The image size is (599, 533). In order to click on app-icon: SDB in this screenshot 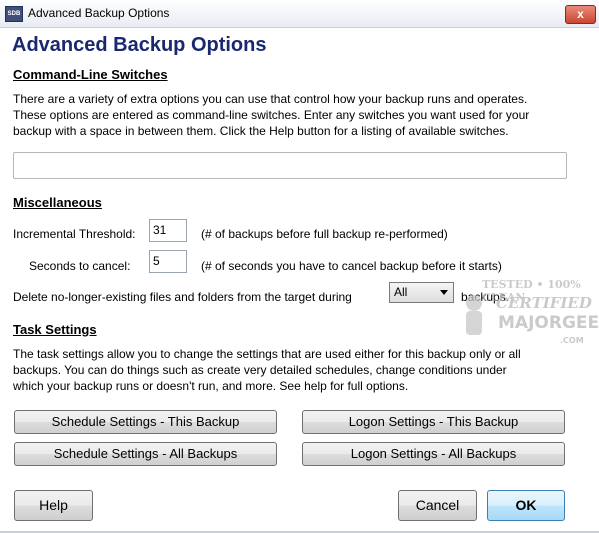, I will do `click(14, 14)`.